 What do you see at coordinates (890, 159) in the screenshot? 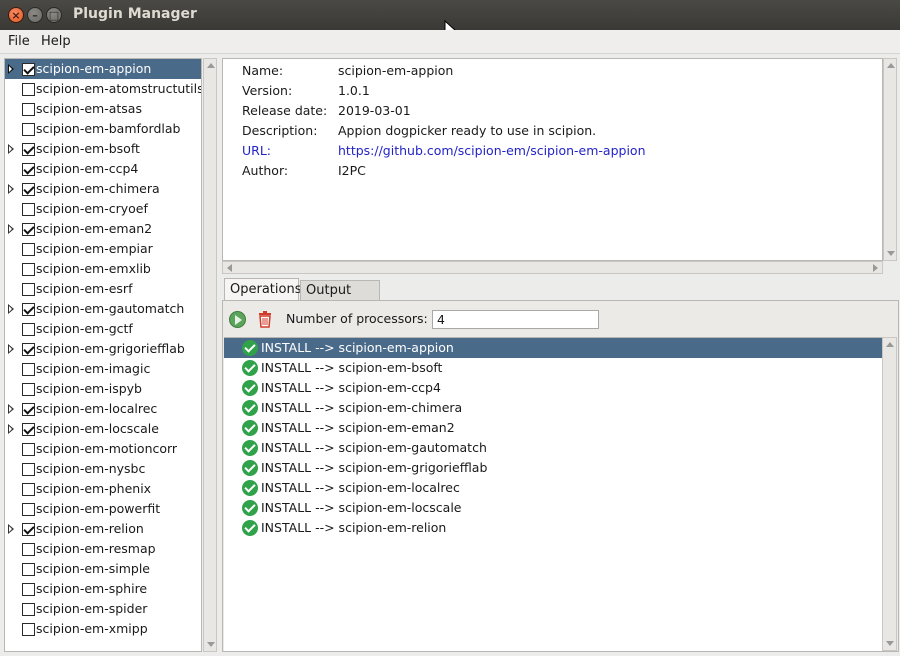
I see `details-vertical-scrollbar` at bounding box center [890, 159].